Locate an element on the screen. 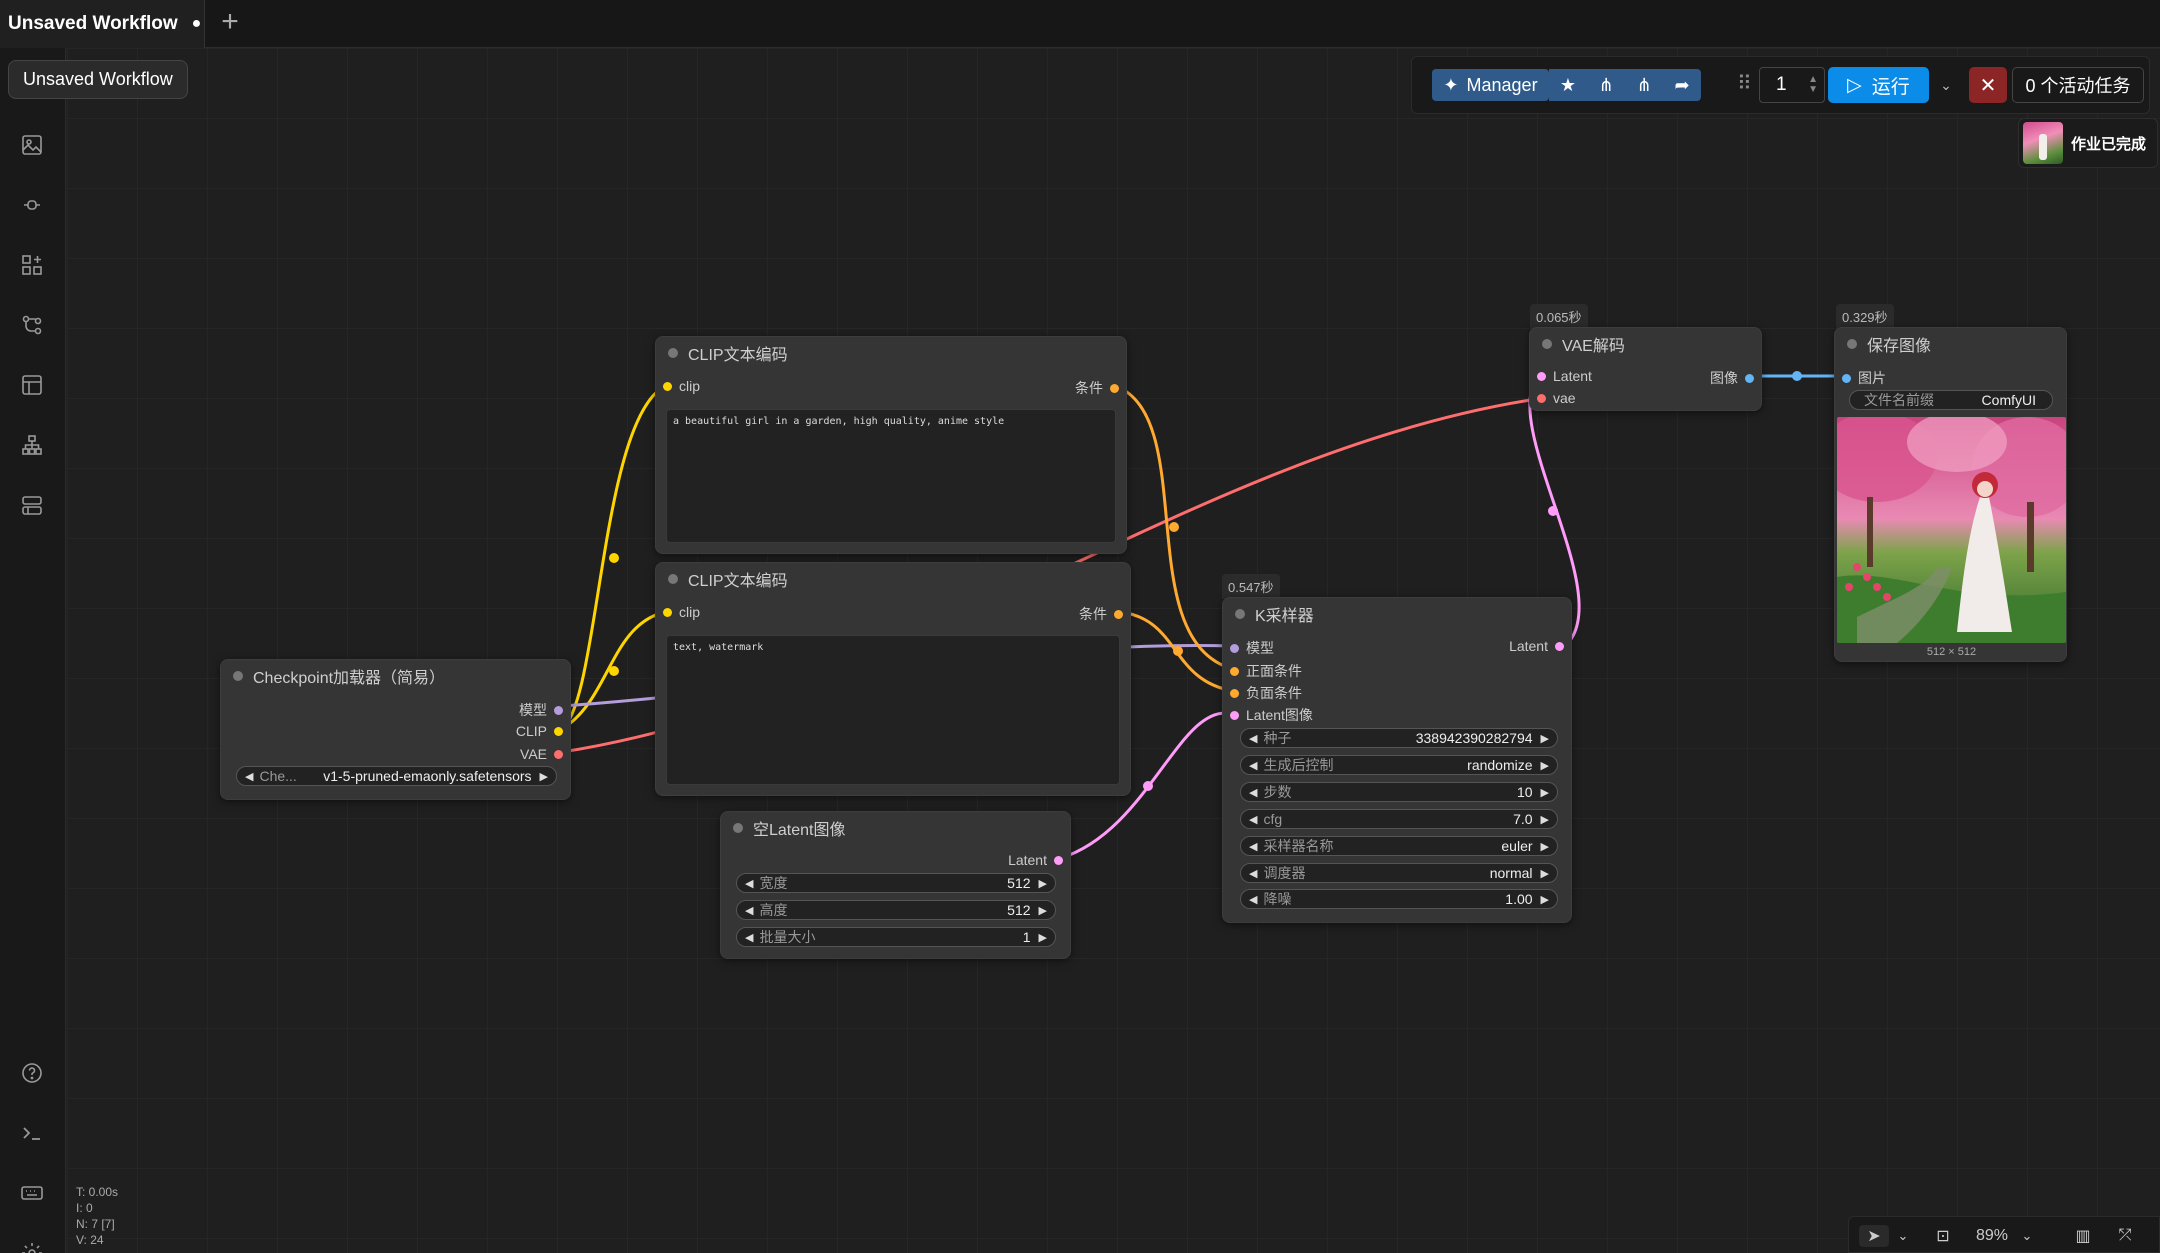 This screenshot has width=2160, height=1253. steps-widget: ◀ 步数 10 ▶ is located at coordinates (1399, 792).